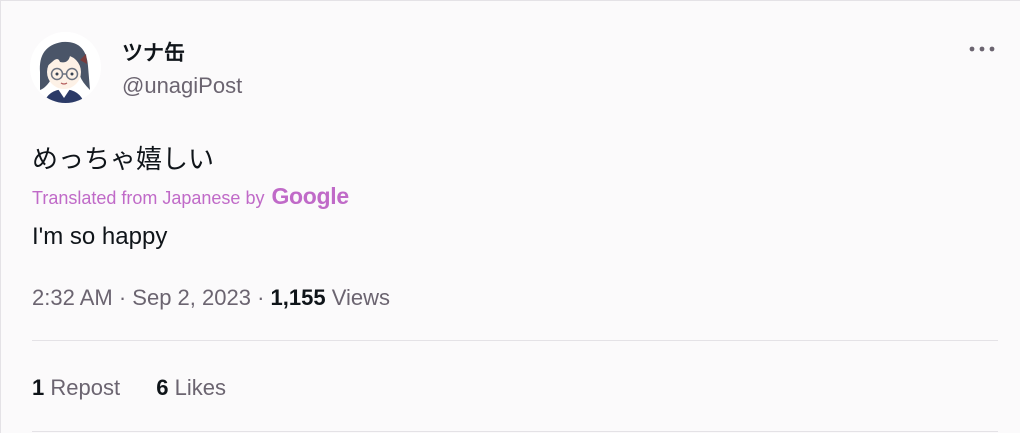 The image size is (1020, 433). Describe the element at coordinates (310, 196) in the screenshot. I see `google-logo: Google` at that location.